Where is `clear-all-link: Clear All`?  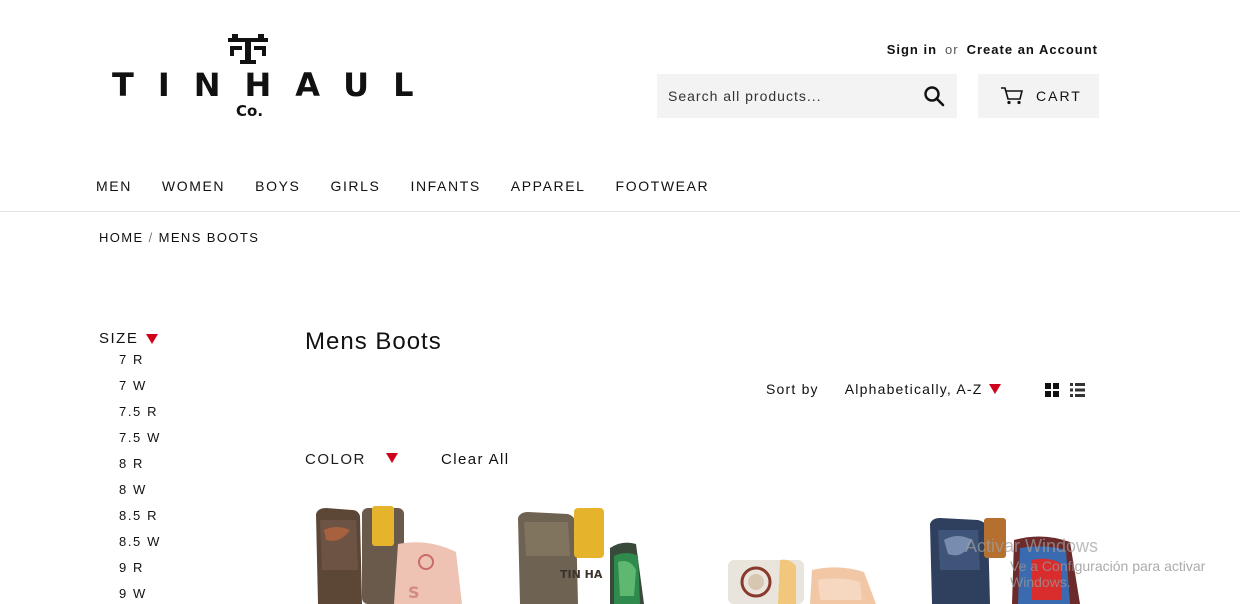
clear-all-link: Clear All is located at coordinates (475, 459).